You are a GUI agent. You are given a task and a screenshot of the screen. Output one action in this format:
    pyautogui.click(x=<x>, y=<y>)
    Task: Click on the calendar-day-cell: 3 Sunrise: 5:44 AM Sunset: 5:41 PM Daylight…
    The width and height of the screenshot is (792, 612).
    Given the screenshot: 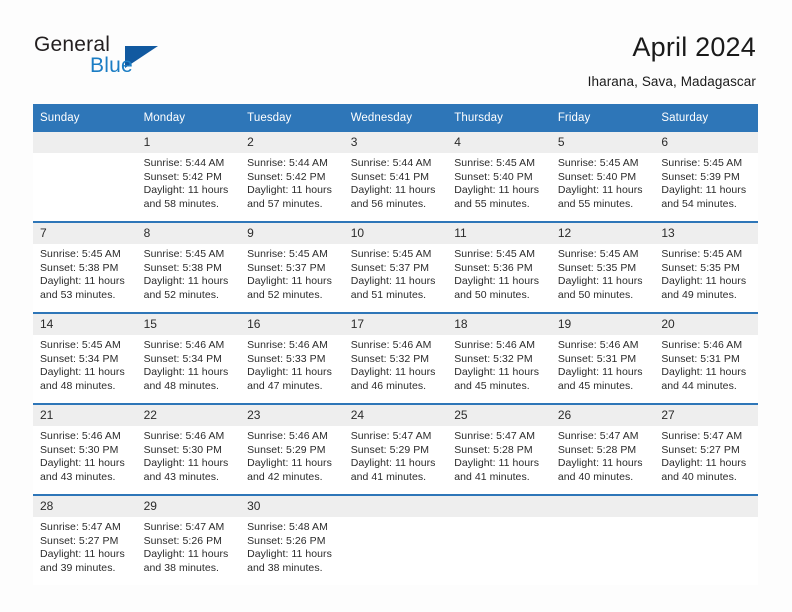 What is the action you would take?
    pyautogui.click(x=395, y=177)
    